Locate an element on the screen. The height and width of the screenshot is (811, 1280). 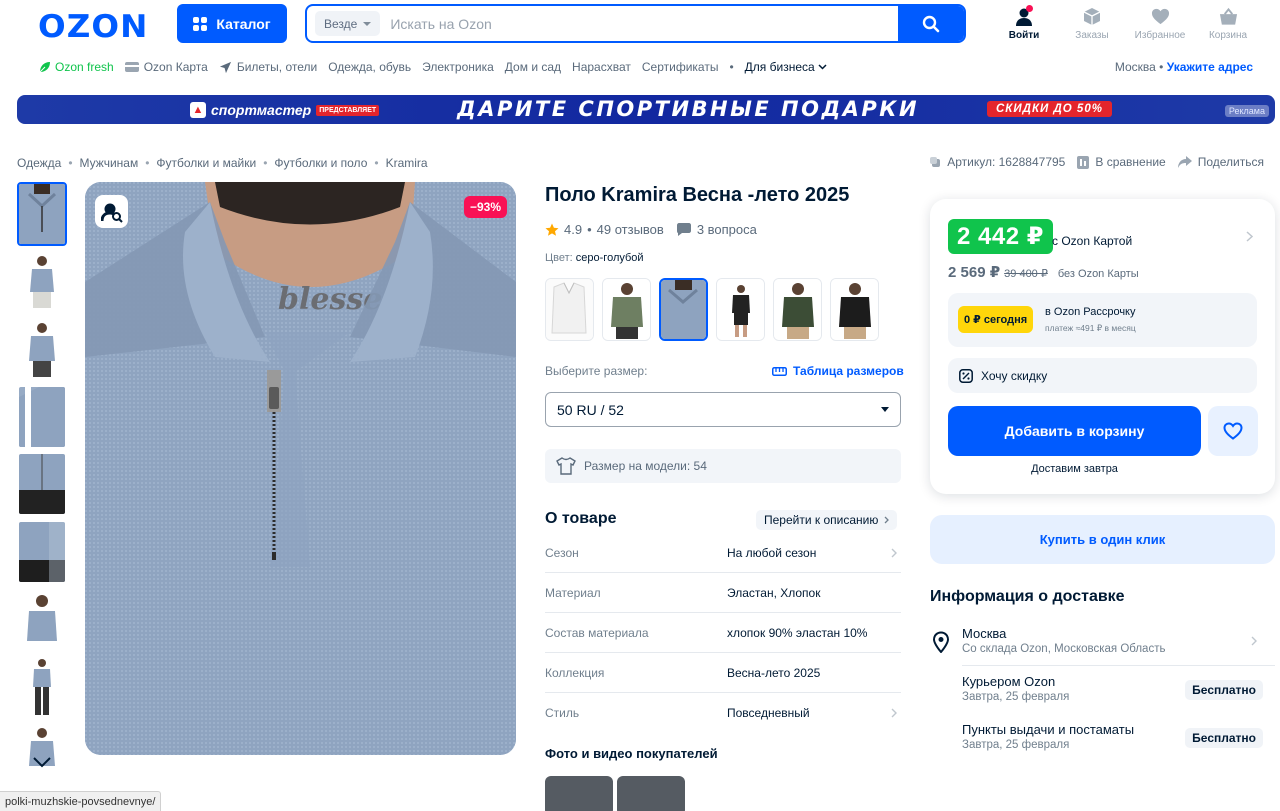
delivery-note: Доставим завтра is located at coordinates (1074, 469).